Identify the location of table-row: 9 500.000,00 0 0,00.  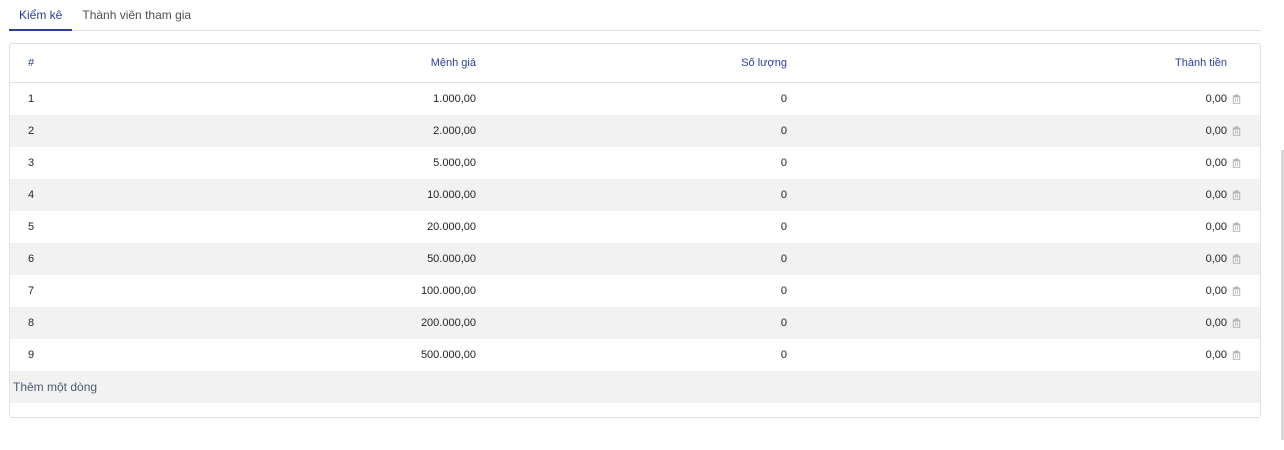
(635, 355).